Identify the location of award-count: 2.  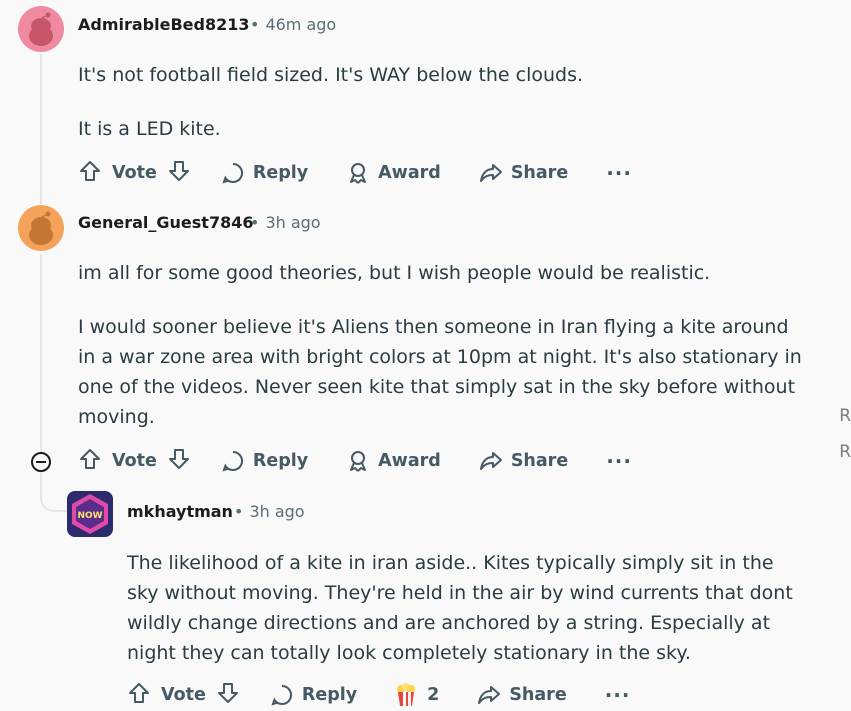
(433, 695).